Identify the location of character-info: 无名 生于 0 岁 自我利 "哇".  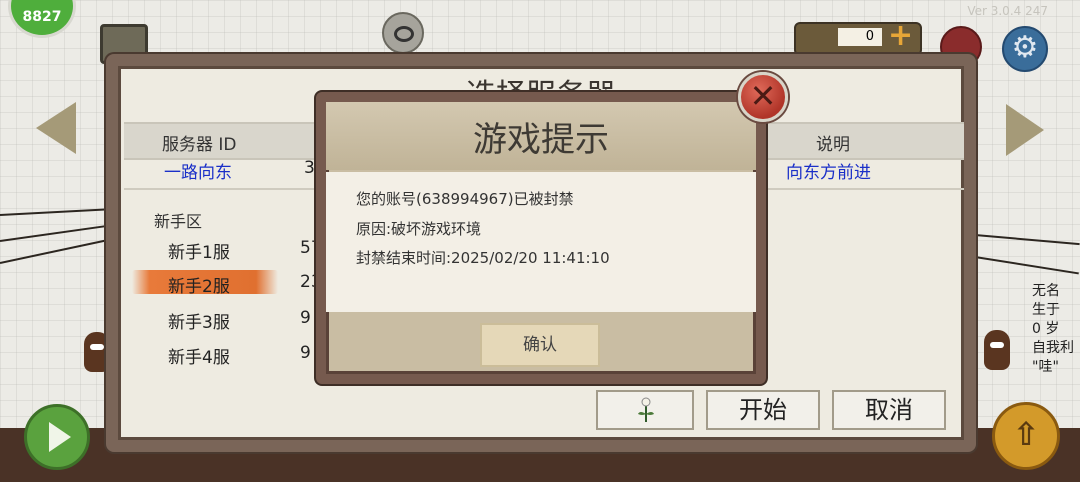
(1053, 329).